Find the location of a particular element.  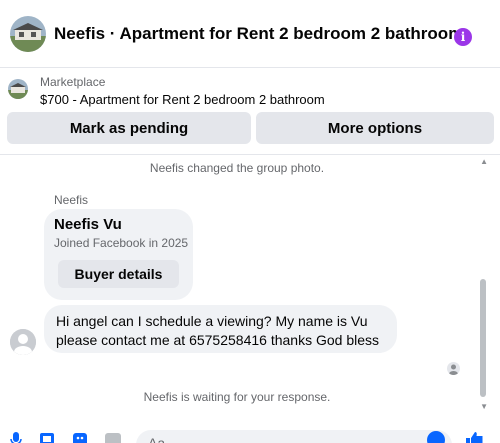

emoji-icon is located at coordinates (436, 437).